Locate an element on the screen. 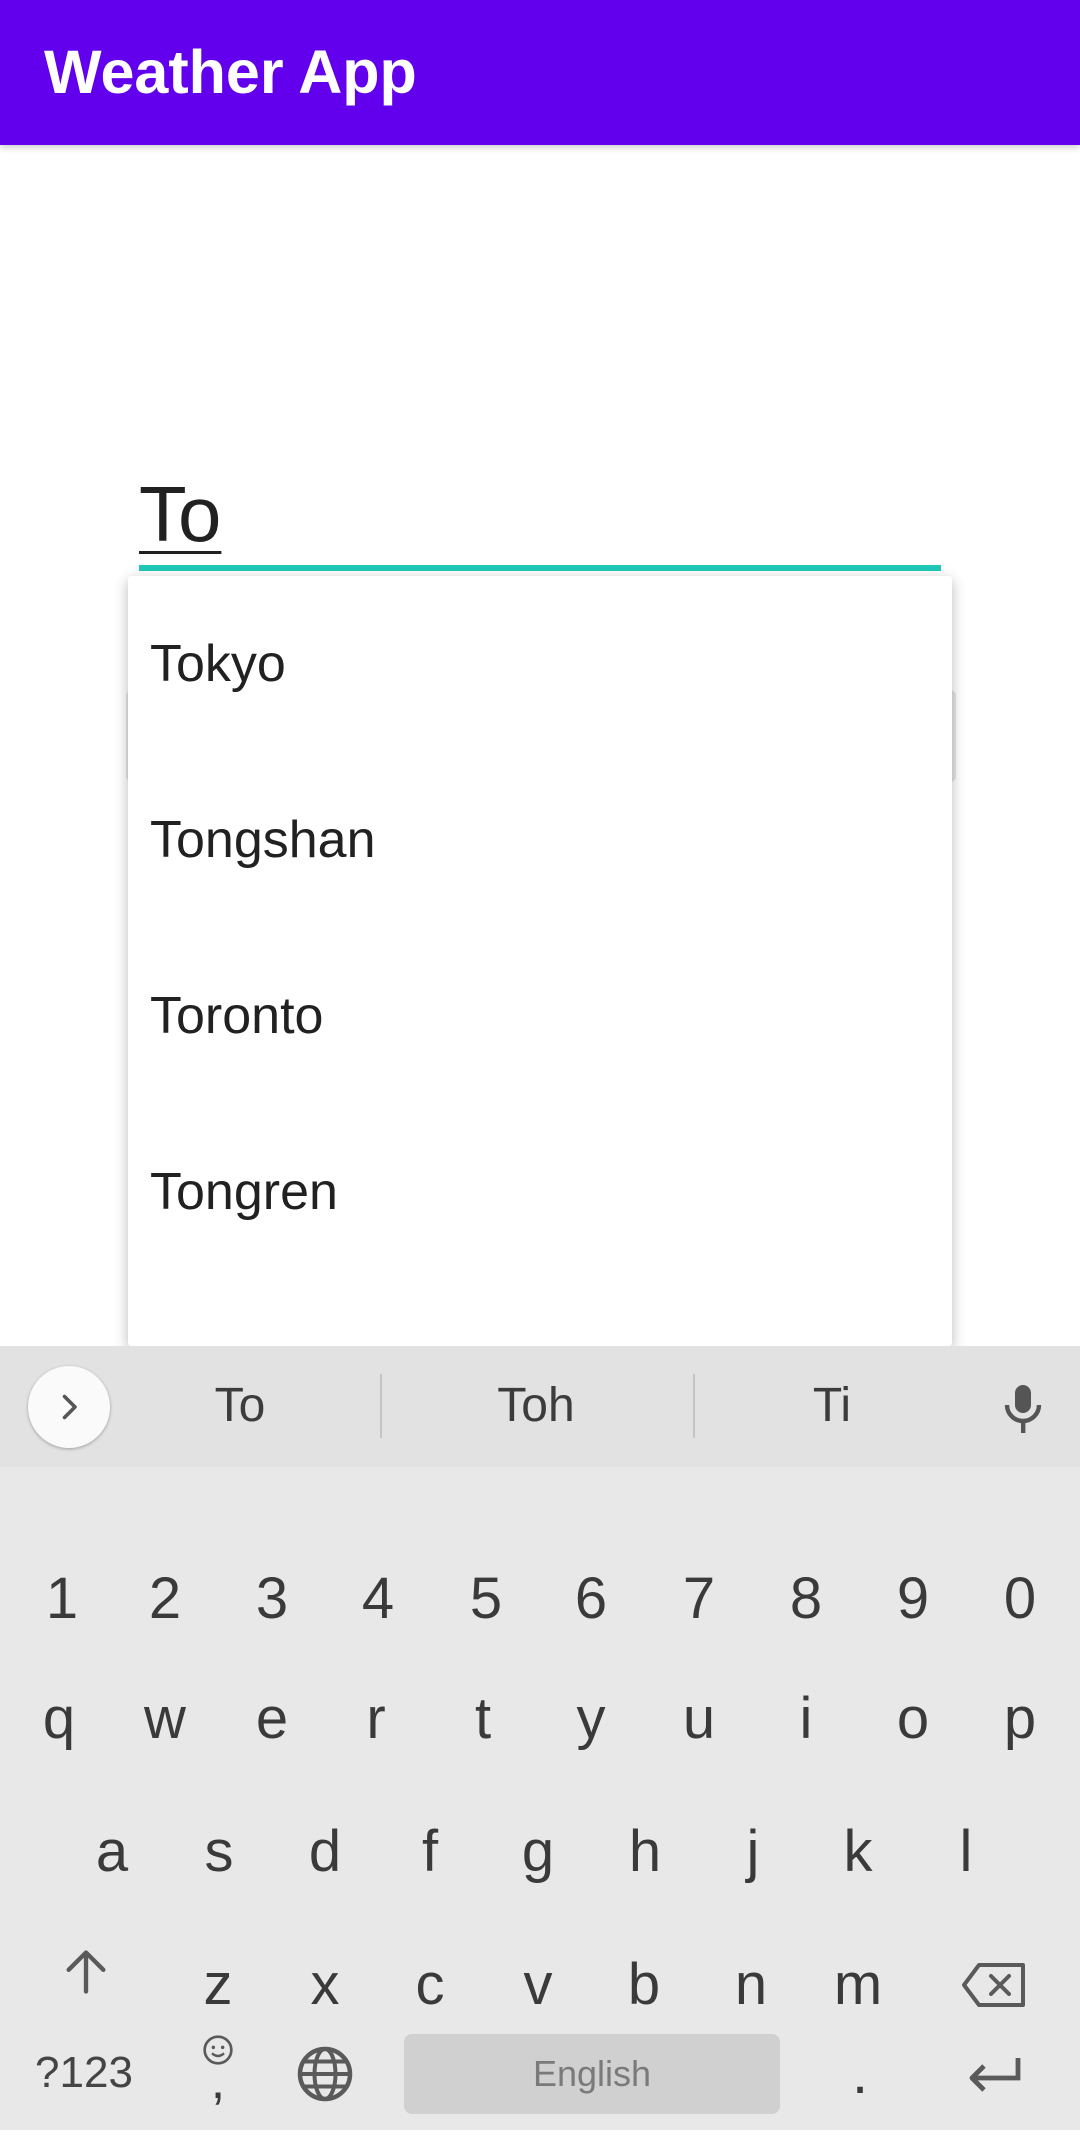 This screenshot has height=2146, width=1080. microphone-icon is located at coordinates (1023, 1409).